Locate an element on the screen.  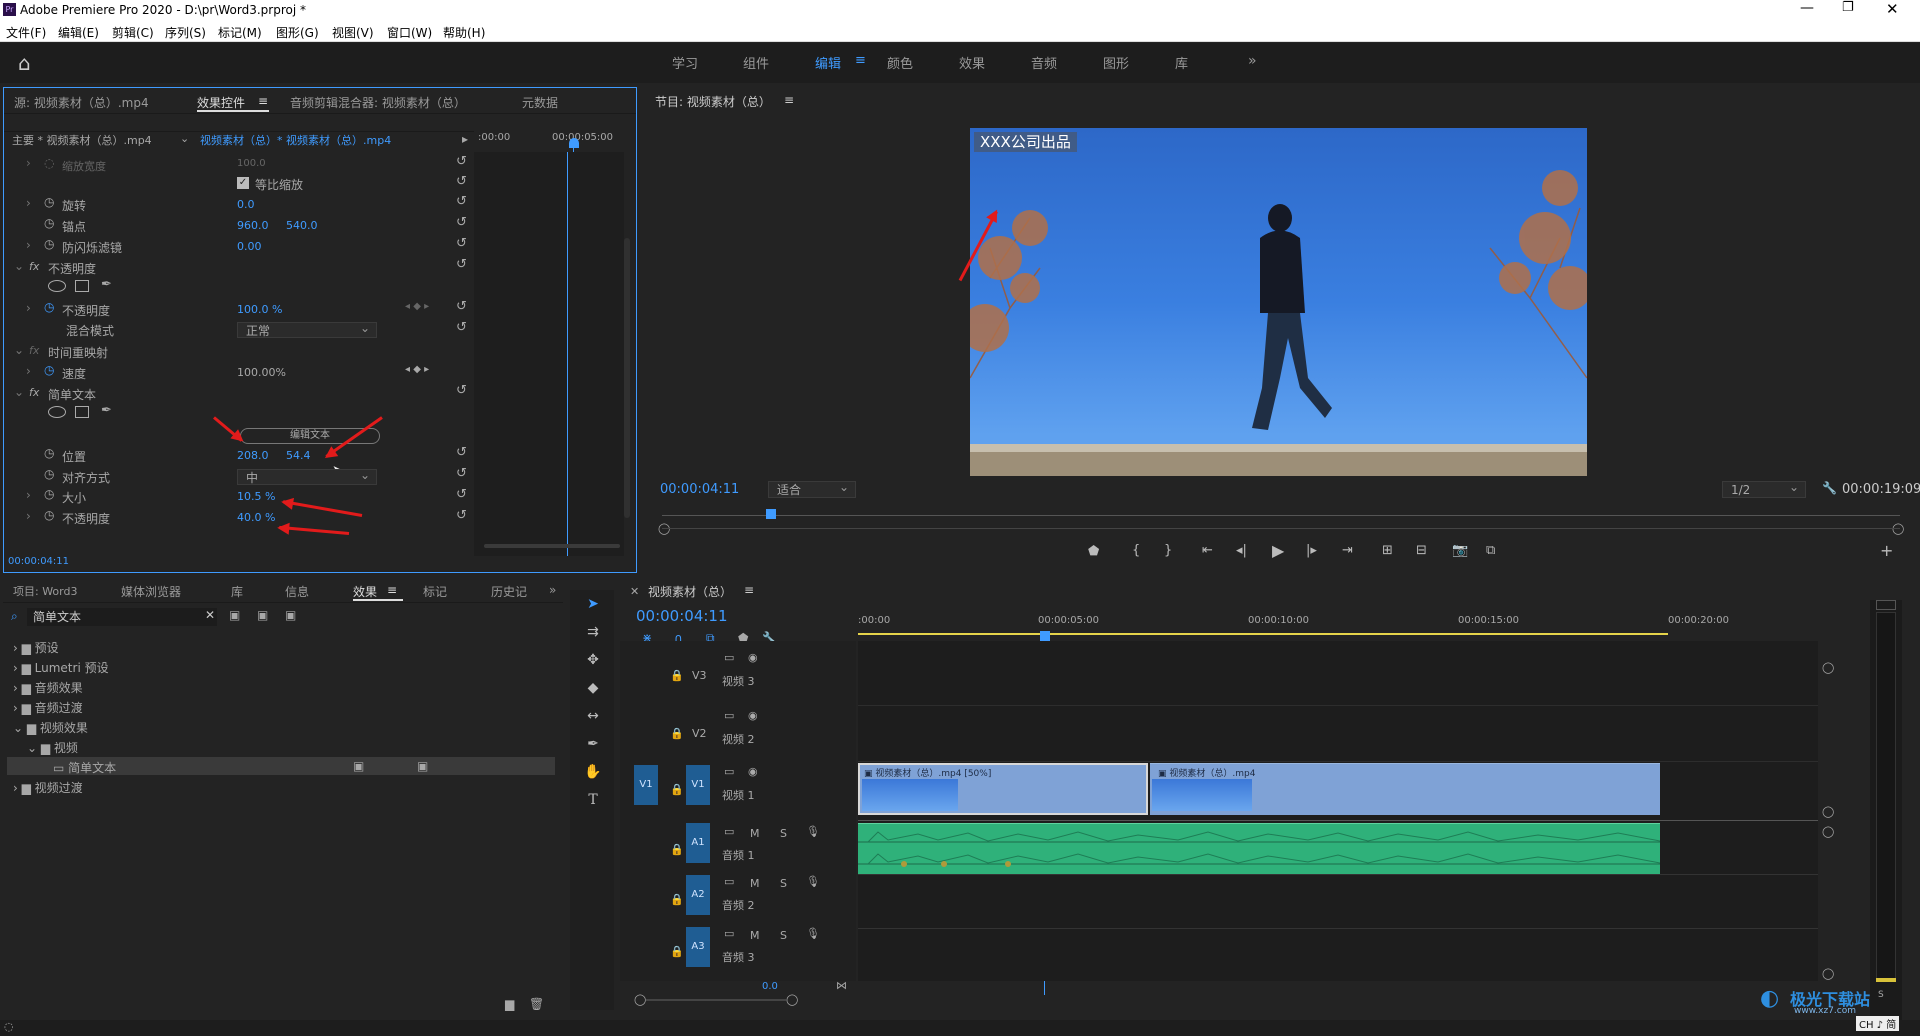
resolution-select: 1/2 is located at coordinates (1764, 488).